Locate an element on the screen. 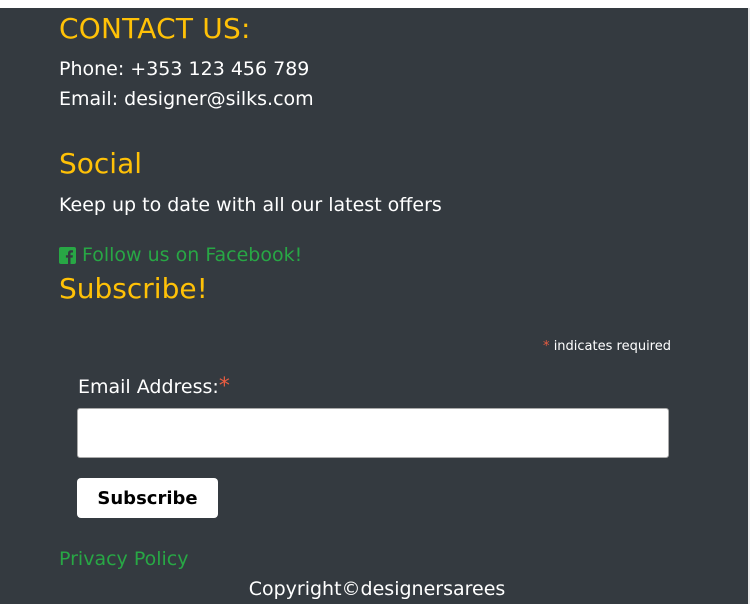  required-asterisk: * is located at coordinates (546, 346).